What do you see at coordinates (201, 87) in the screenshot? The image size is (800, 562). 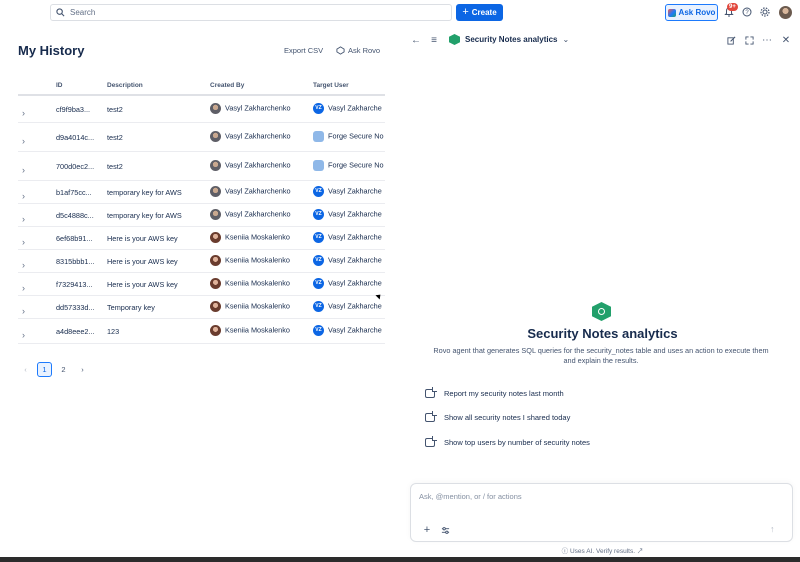 I see `table-header: ID Description Created By Target User` at bounding box center [201, 87].